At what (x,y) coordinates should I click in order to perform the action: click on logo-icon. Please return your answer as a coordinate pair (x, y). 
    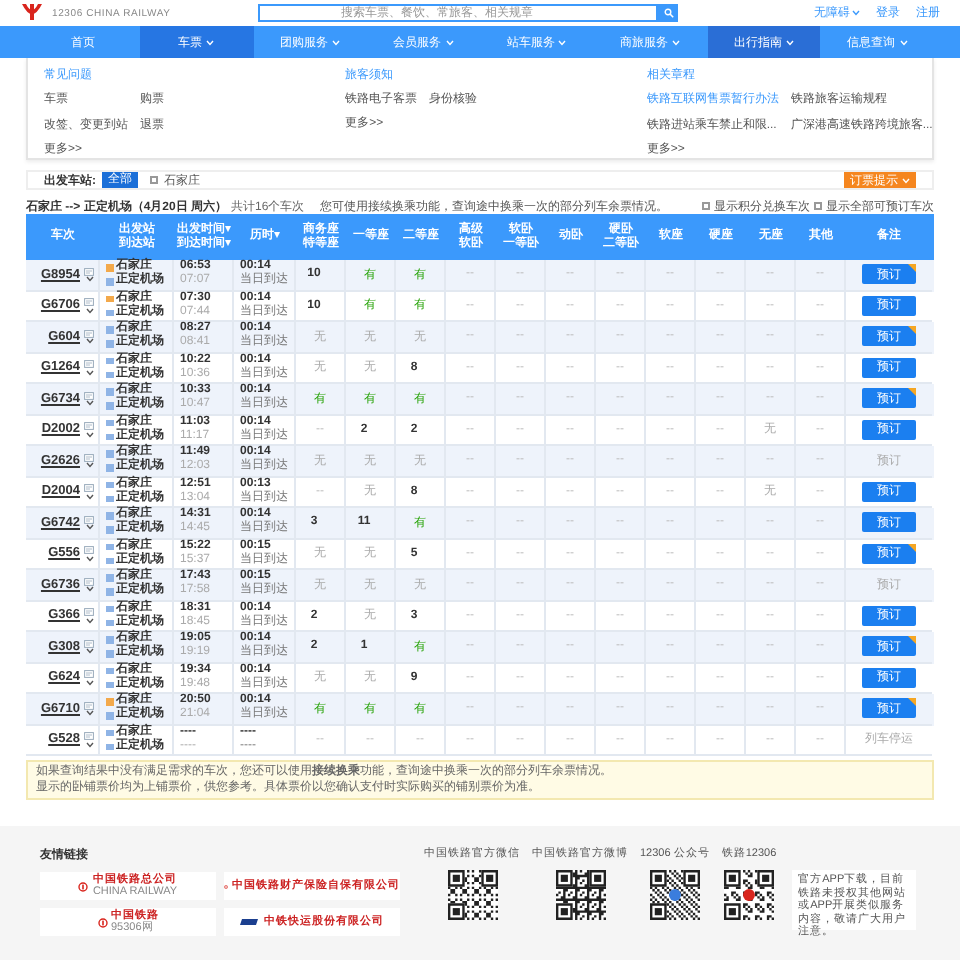
    Looking at the image, I should click on (32, 13).